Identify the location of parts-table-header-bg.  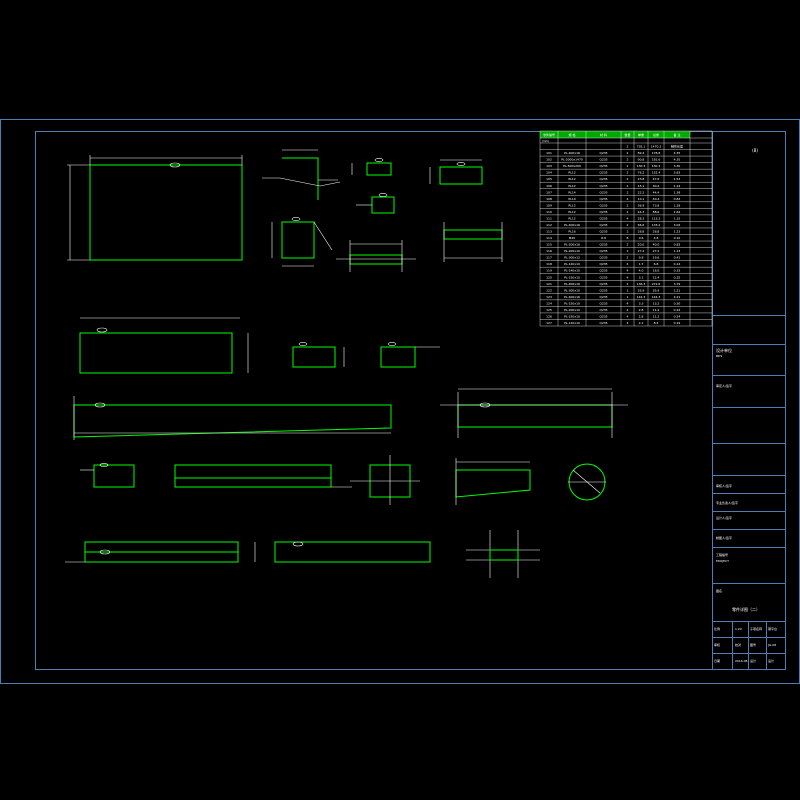
(615, 134).